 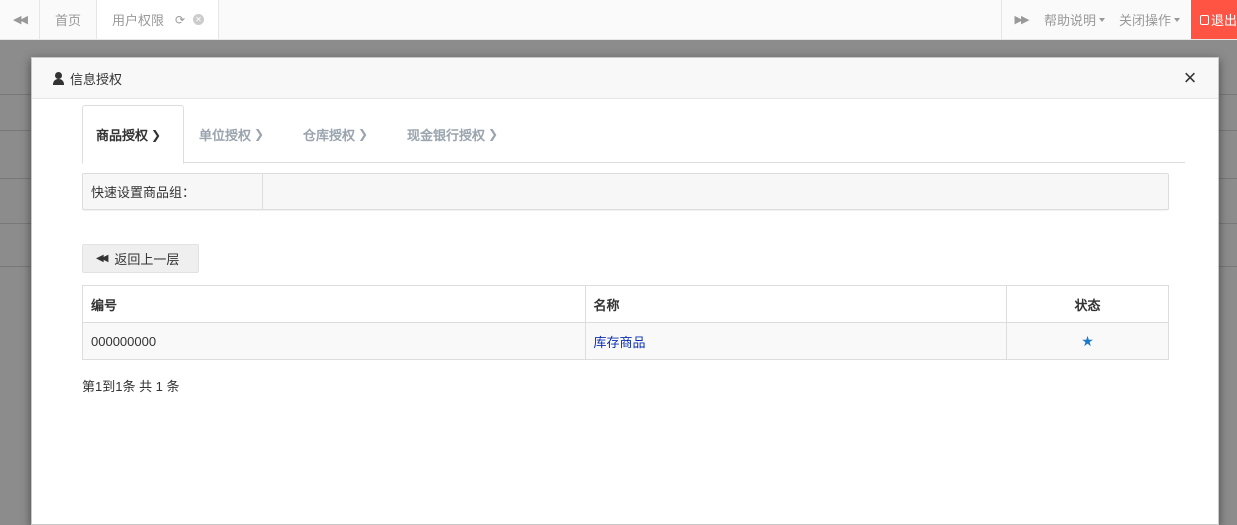 What do you see at coordinates (1204, 19) in the screenshot?
I see `sign-out-icon` at bounding box center [1204, 19].